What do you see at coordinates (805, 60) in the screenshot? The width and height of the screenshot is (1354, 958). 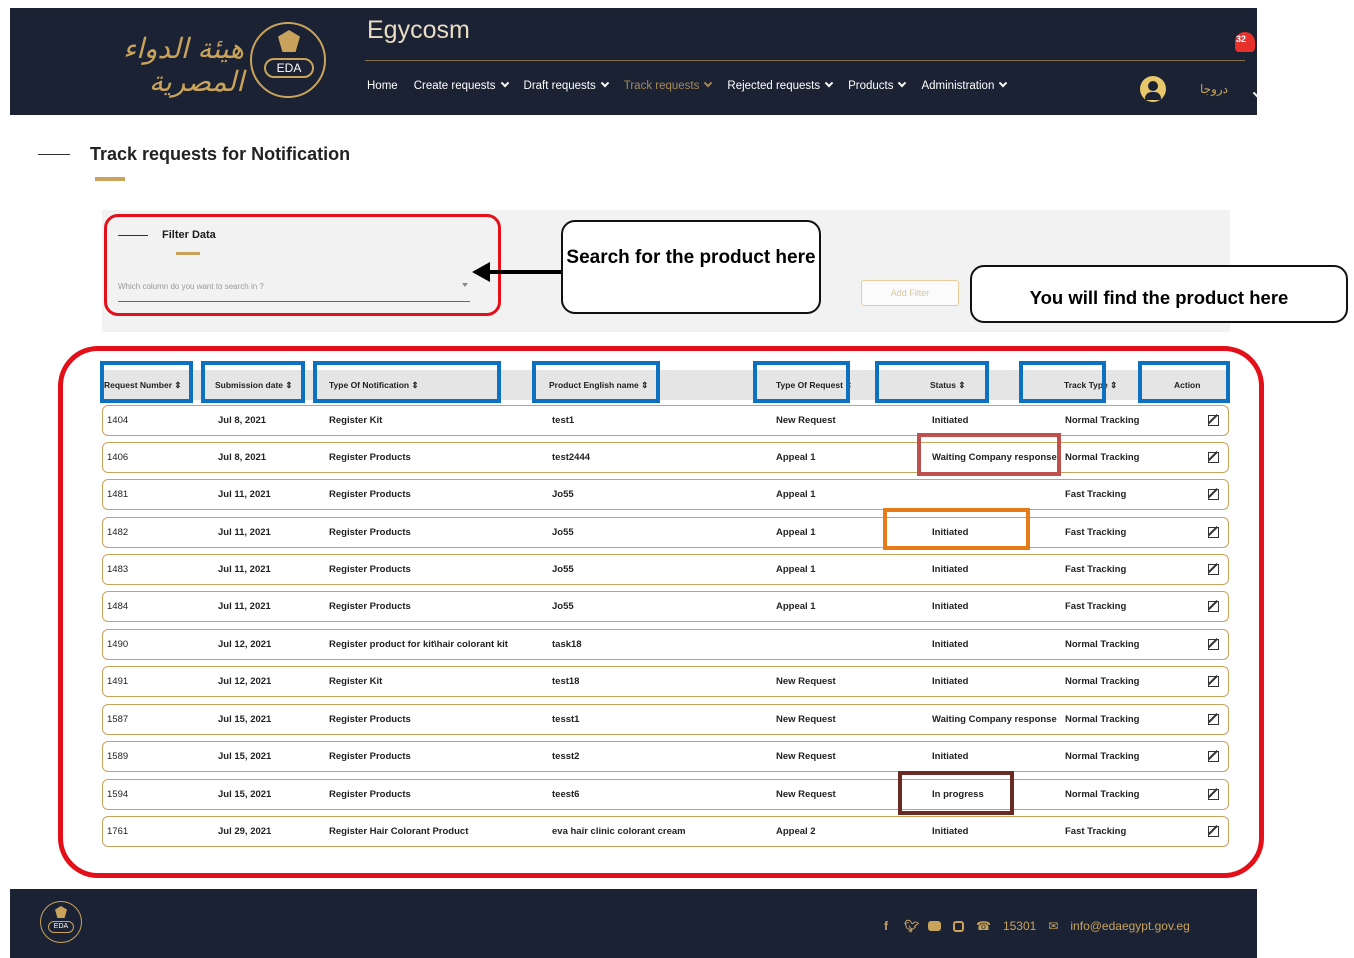 I see `header-divider` at bounding box center [805, 60].